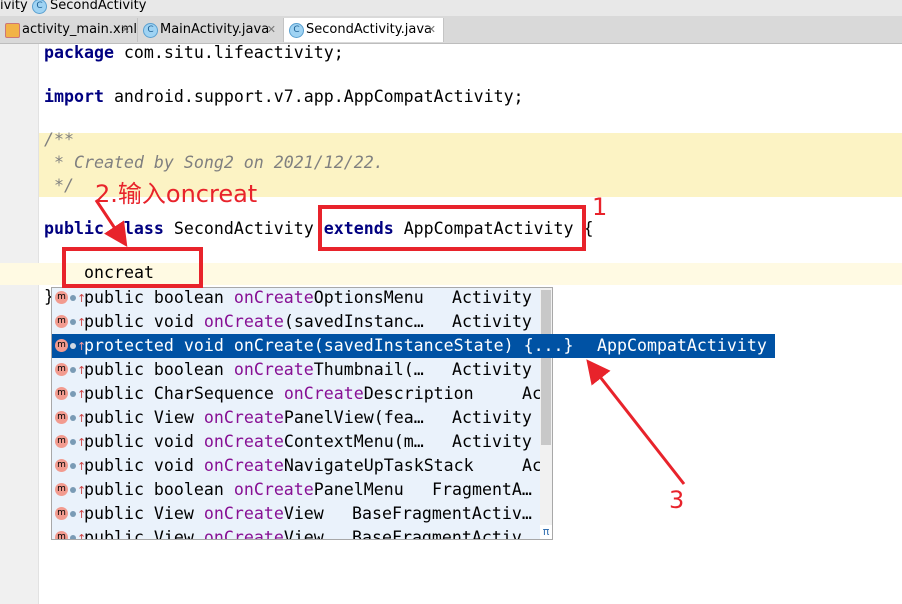 Image resolution: width=902 pixels, height=604 pixels. I want to click on scrollbar-thumb, so click(546, 367).